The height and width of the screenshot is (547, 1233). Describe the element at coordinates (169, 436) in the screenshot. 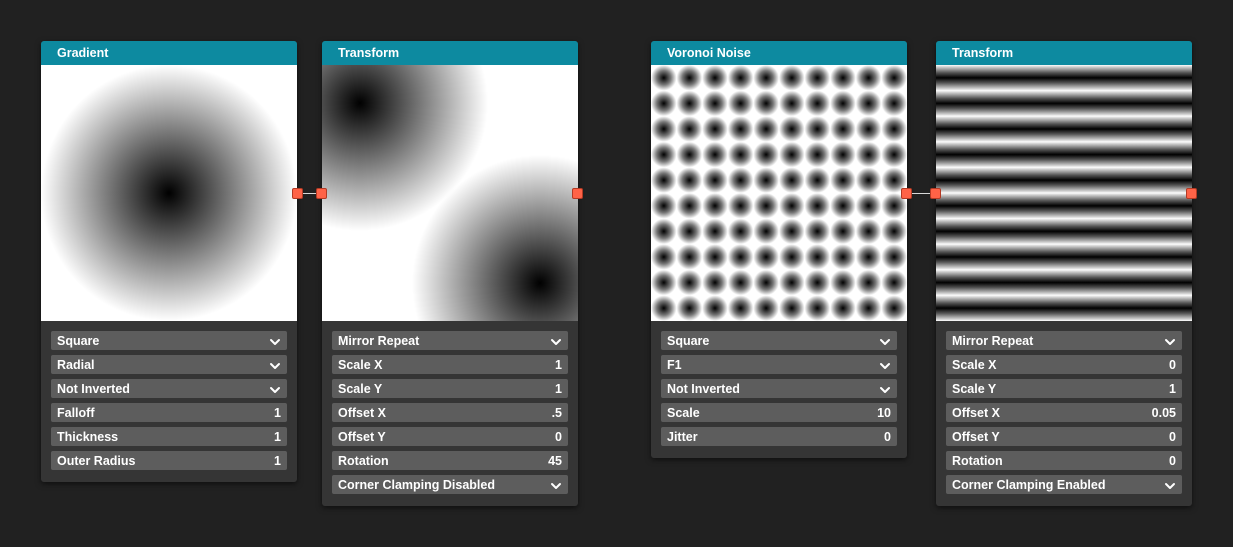

I see `thickness-field: Thickness 1` at that location.